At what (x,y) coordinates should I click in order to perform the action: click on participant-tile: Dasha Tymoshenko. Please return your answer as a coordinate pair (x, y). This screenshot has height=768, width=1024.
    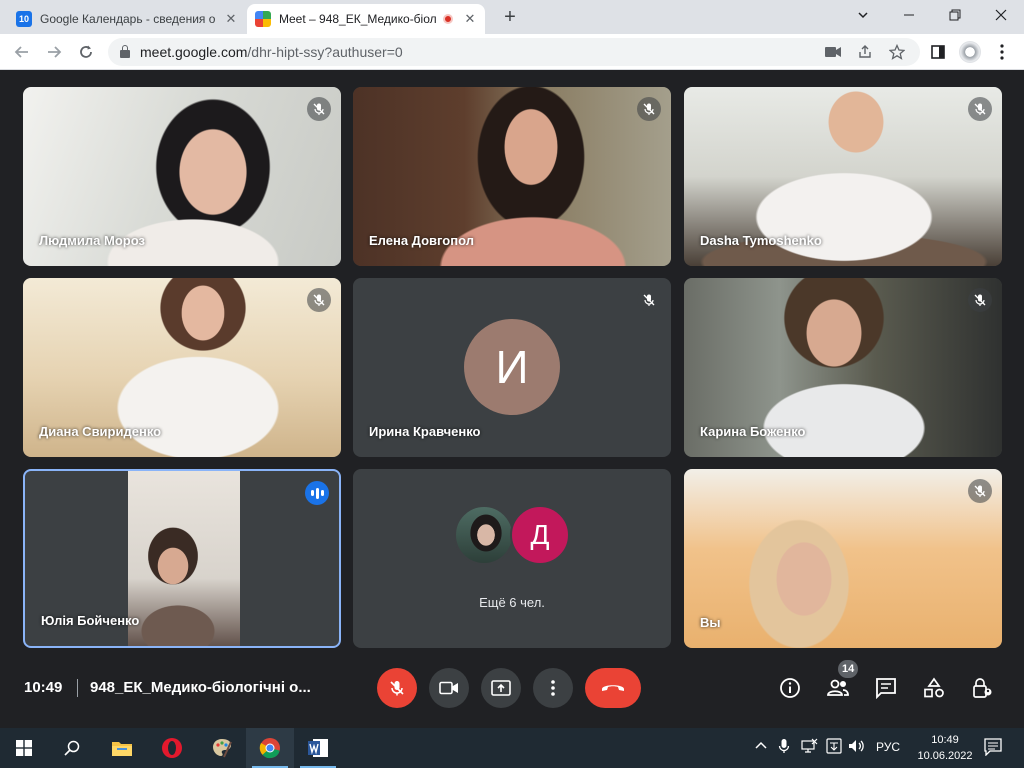
    Looking at the image, I should click on (843, 176).